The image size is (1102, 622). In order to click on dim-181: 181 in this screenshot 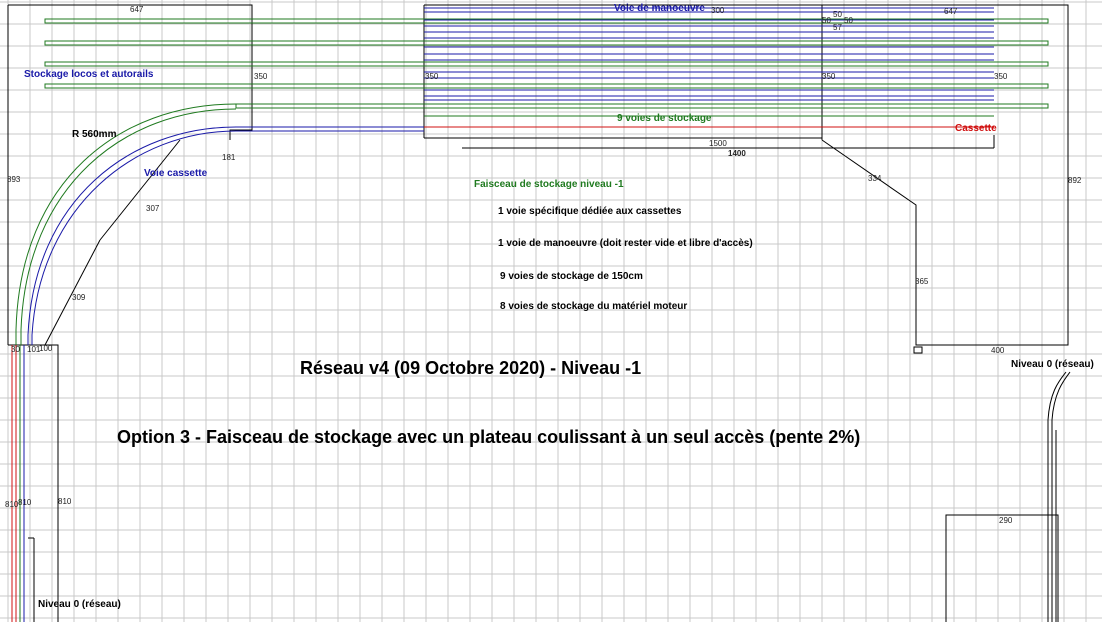, I will do `click(229, 157)`.